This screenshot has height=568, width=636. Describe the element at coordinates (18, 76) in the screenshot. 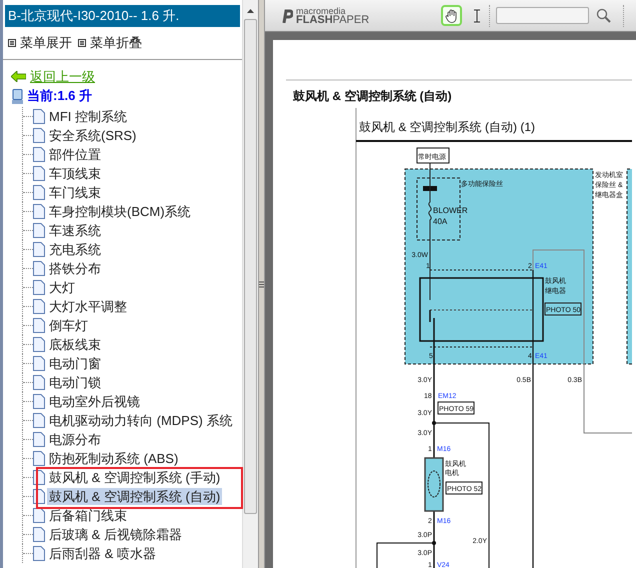

I see `back-arrow-icon` at that location.